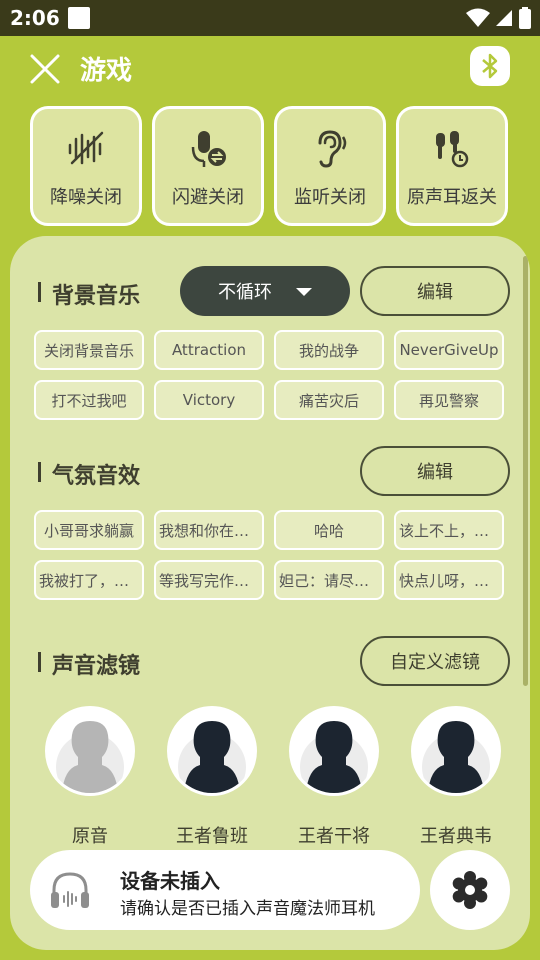 Image resolution: width=540 pixels, height=960 pixels. What do you see at coordinates (452, 197) in the screenshot?
I see `tile-label: 原声耳返关` at bounding box center [452, 197].